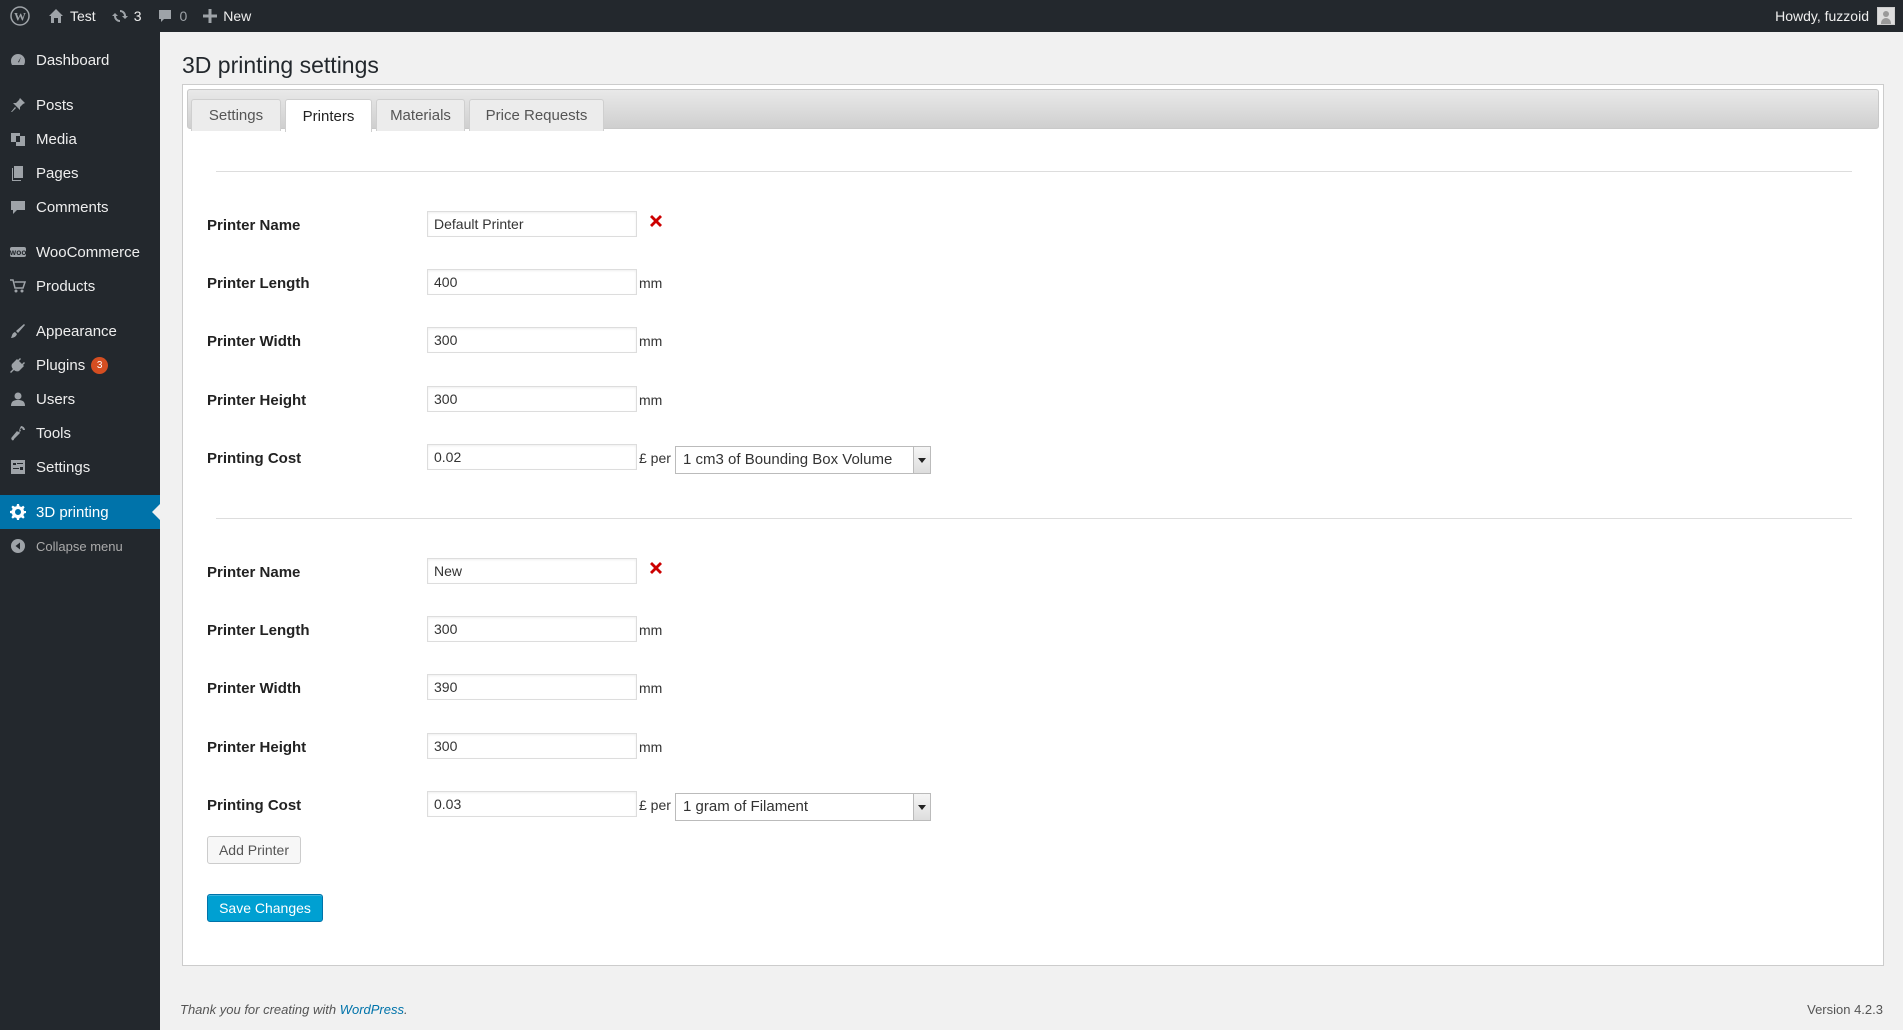  I want to click on printing-cost-input: 0.02, so click(532, 457).